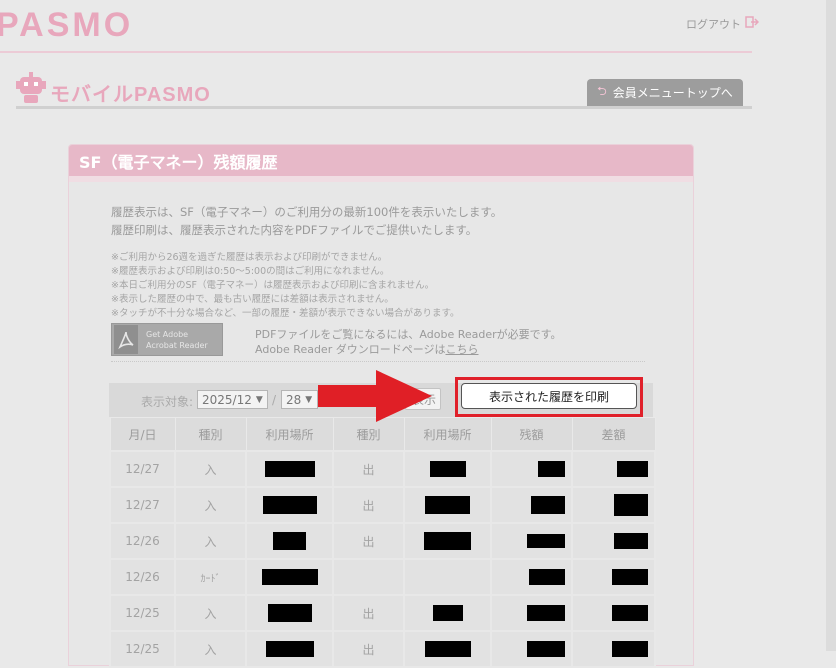  What do you see at coordinates (447, 434) in the screenshot?
I see `col-place-out: 利用場所` at bounding box center [447, 434].